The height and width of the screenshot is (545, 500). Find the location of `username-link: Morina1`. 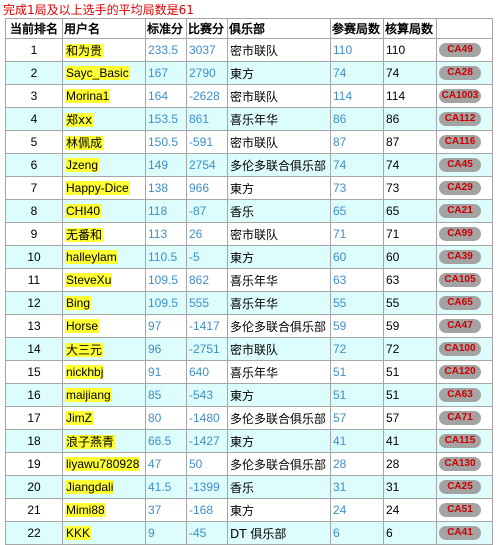

username-link: Morina1 is located at coordinates (88, 96).